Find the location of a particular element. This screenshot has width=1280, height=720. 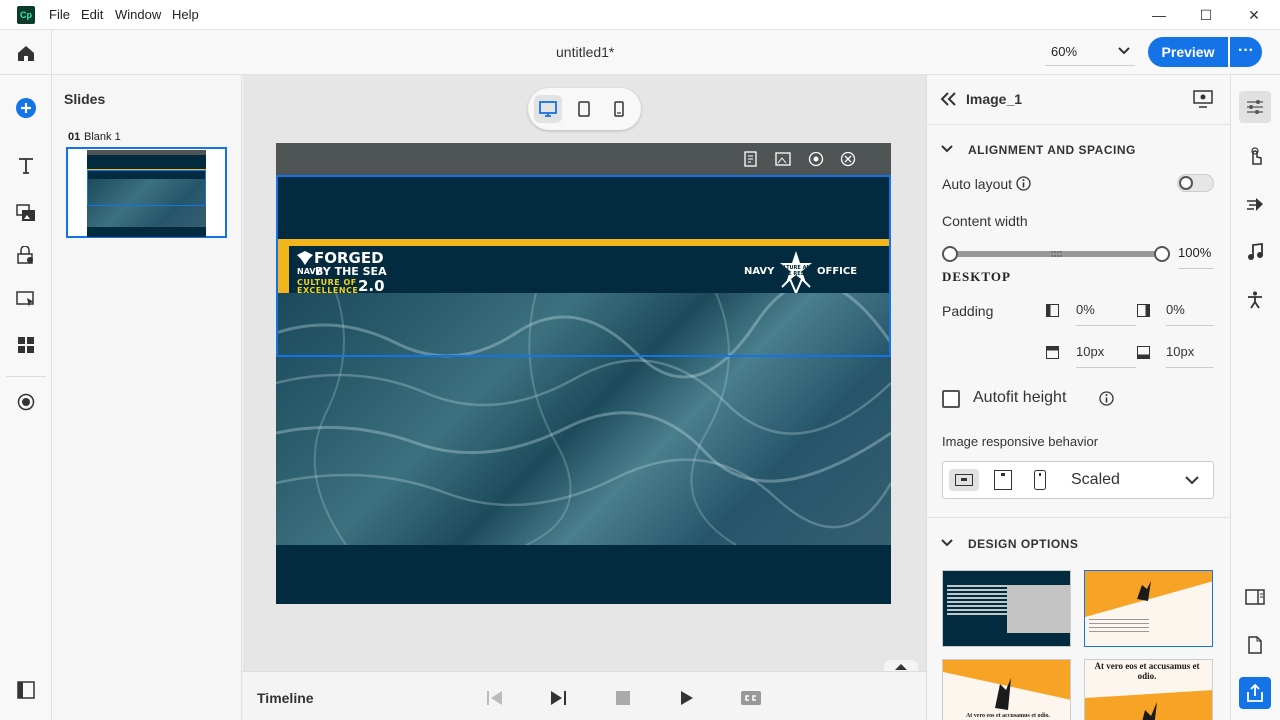

record-icon is located at coordinates (26, 402).